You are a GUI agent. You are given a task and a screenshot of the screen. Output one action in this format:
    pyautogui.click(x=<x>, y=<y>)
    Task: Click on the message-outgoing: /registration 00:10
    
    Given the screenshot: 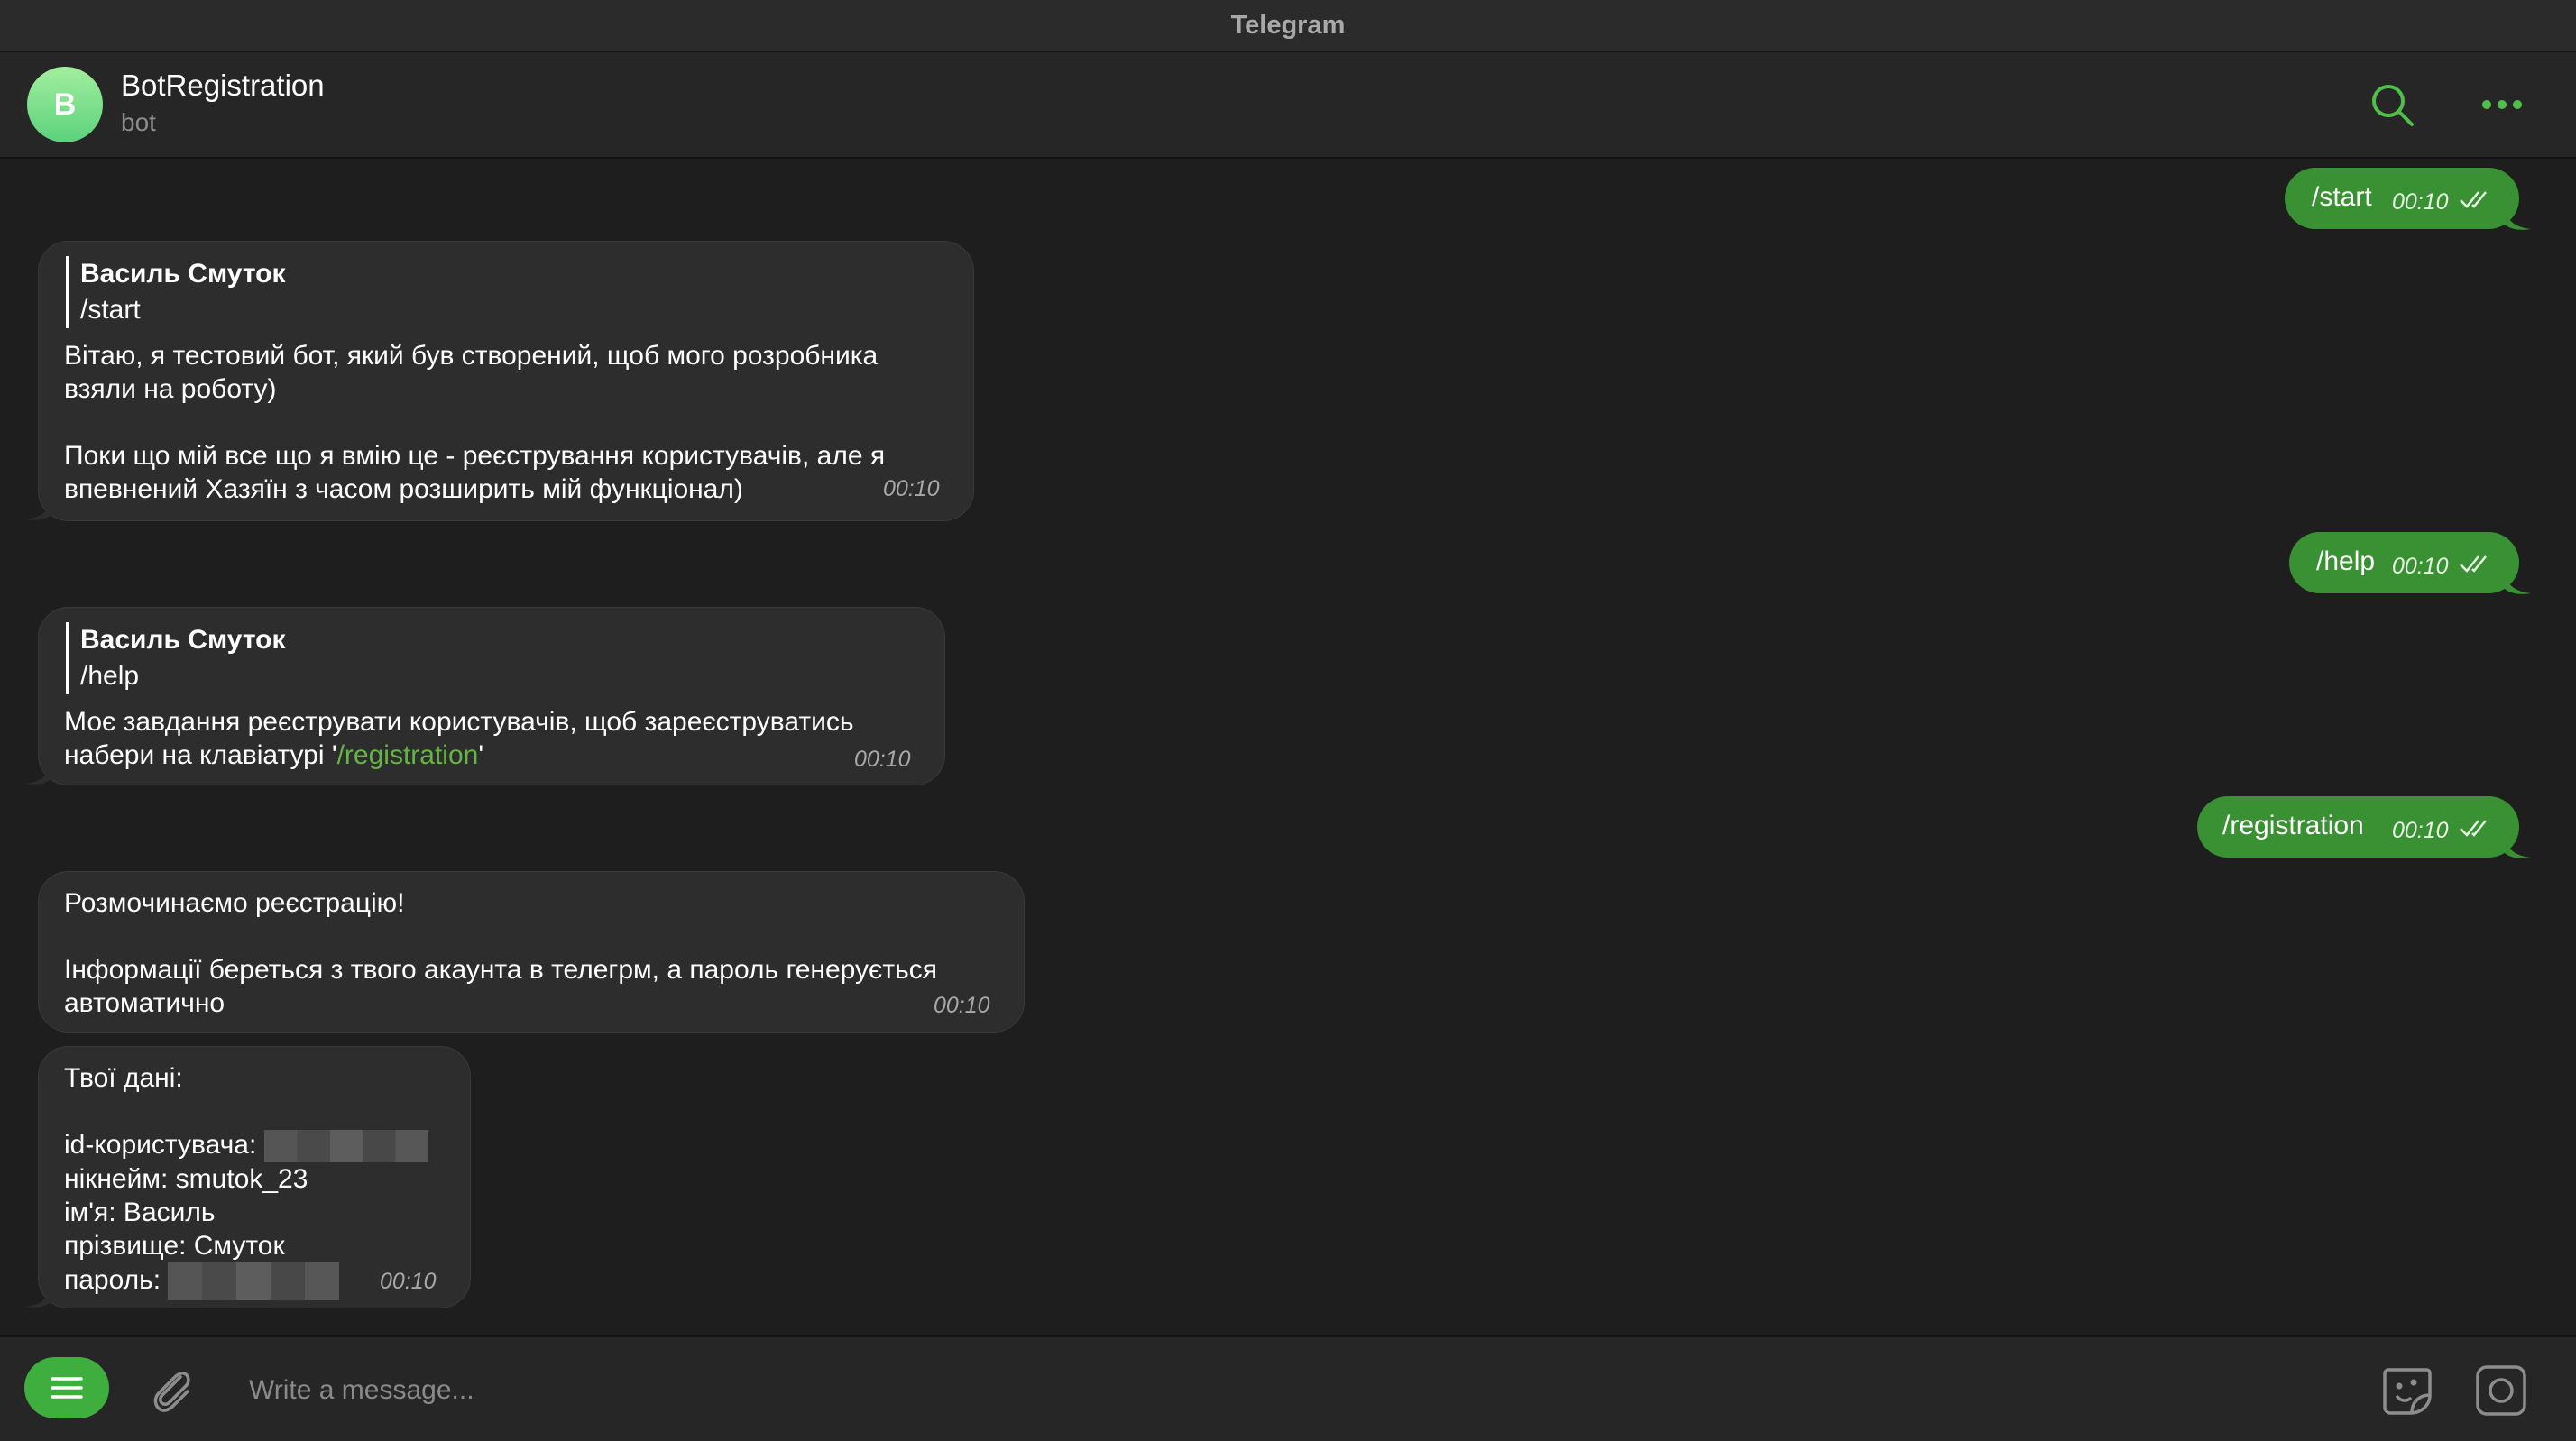 What is the action you would take?
    pyautogui.click(x=2358, y=827)
    